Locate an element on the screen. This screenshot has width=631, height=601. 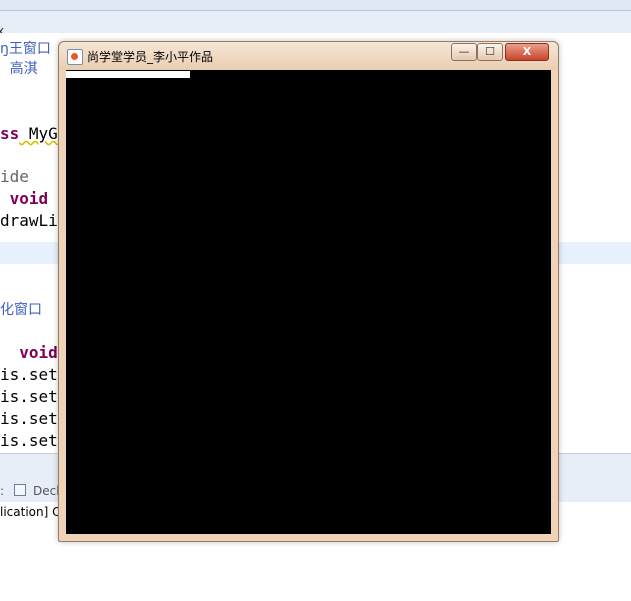
close-button: X is located at coordinates (527, 52).